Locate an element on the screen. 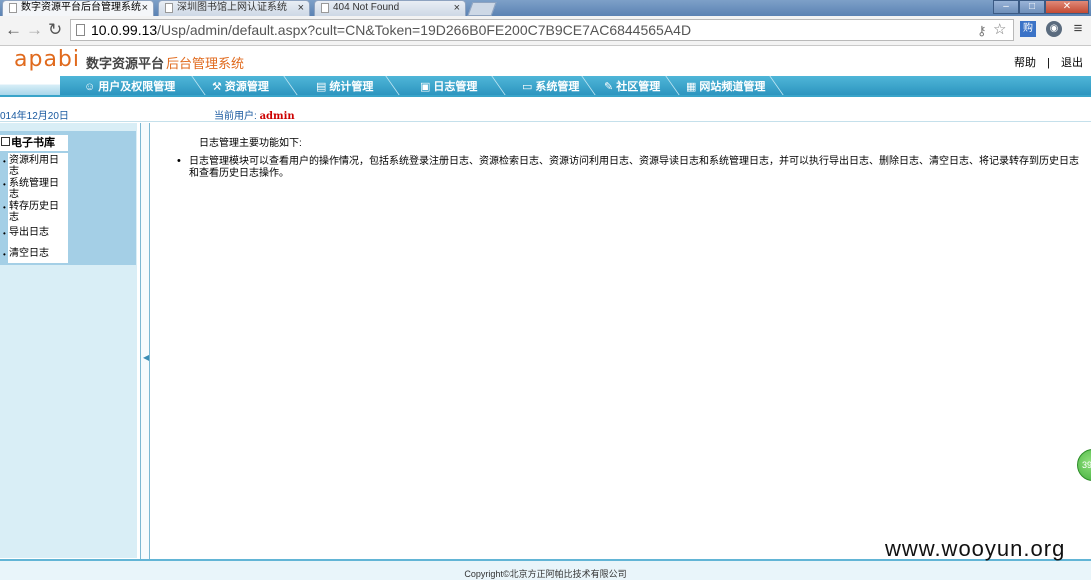 The width and height of the screenshot is (1091, 587). site-header: apabi 数字资源平台 后台管理系统 帮助 | 退出 is located at coordinates (545, 61).